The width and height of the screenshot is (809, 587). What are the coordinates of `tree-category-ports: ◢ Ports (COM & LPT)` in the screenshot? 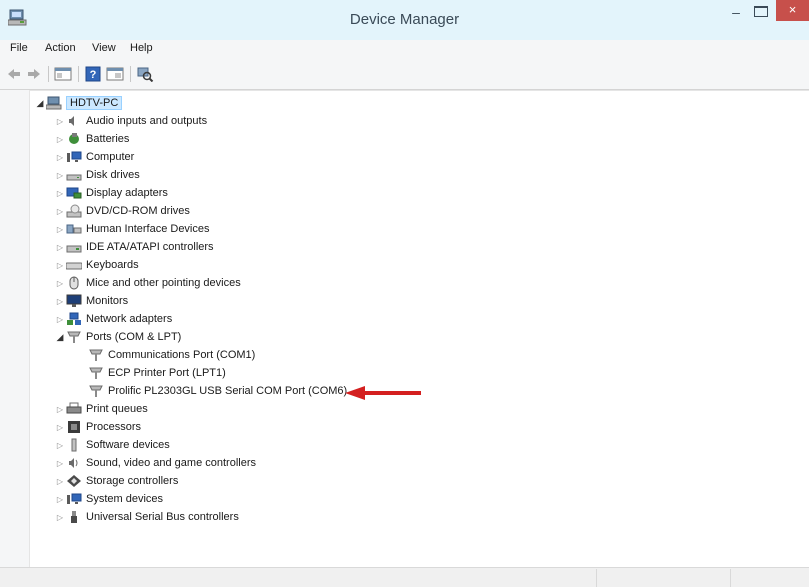 It's located at (117, 337).